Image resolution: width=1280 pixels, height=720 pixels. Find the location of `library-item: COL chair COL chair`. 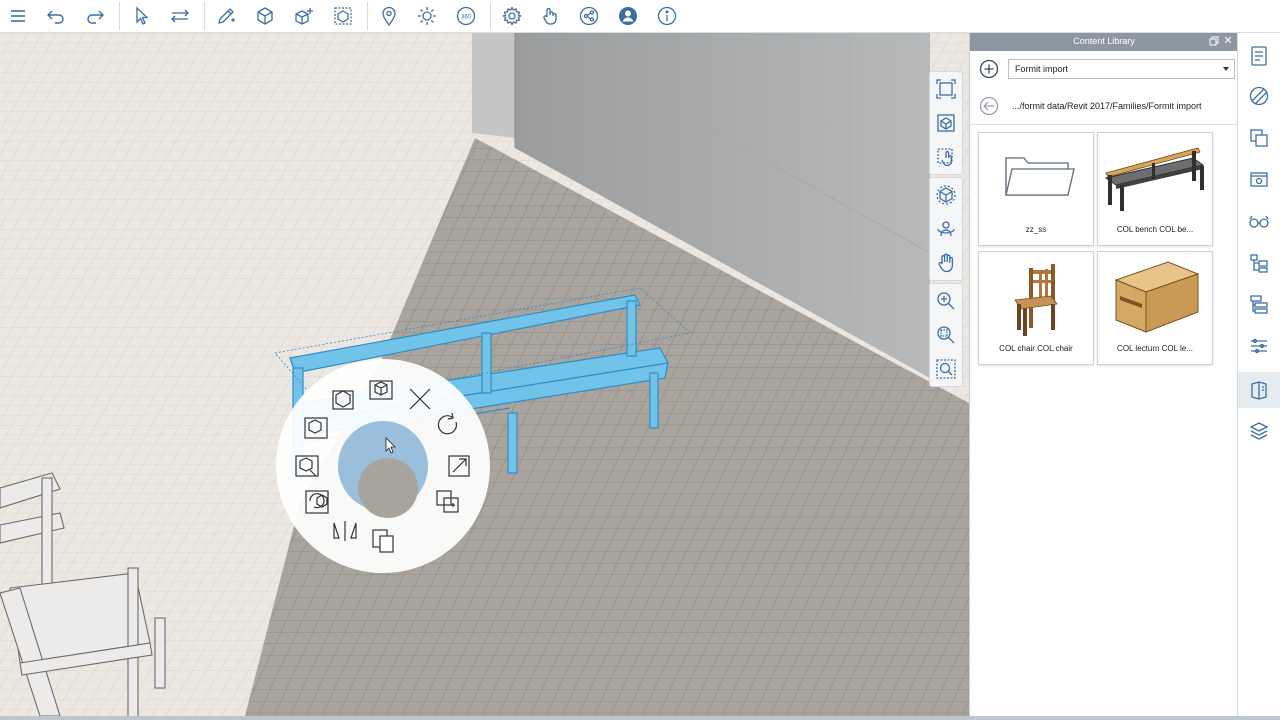

library-item: COL chair COL chair is located at coordinates (1036, 308).